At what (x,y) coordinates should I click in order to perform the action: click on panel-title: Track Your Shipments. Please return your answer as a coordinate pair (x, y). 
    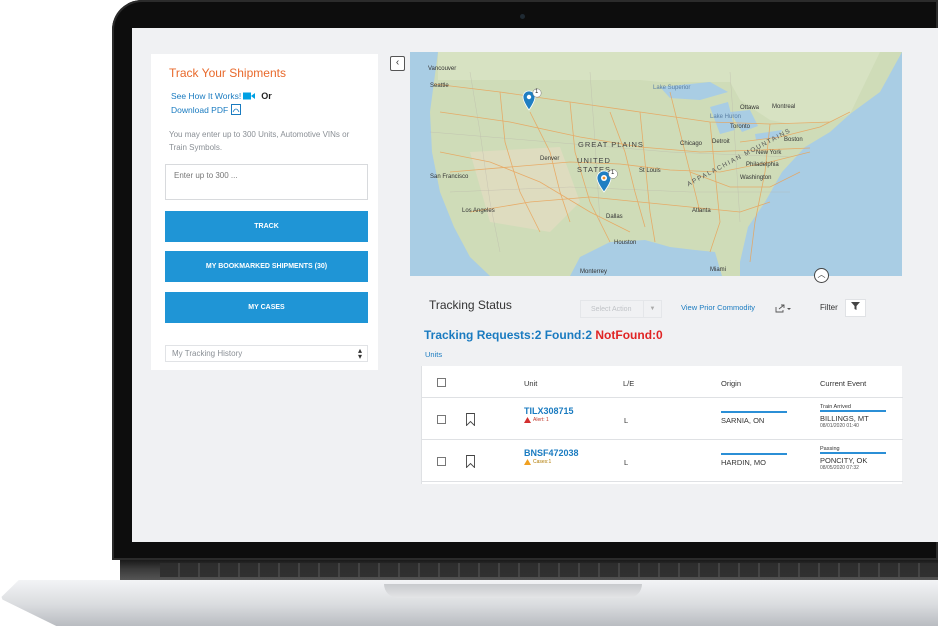
    Looking at the image, I should click on (227, 73).